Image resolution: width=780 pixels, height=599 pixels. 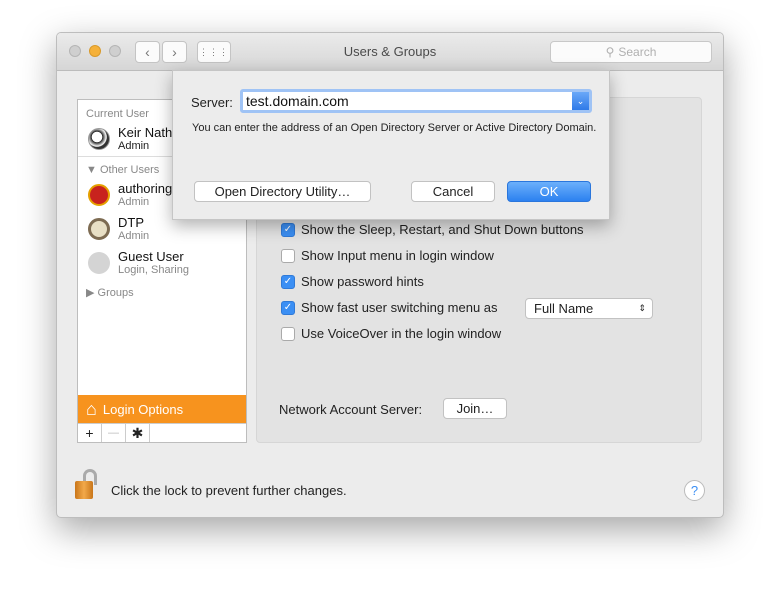 What do you see at coordinates (453, 191) in the screenshot?
I see `cancel-button: Cancel` at bounding box center [453, 191].